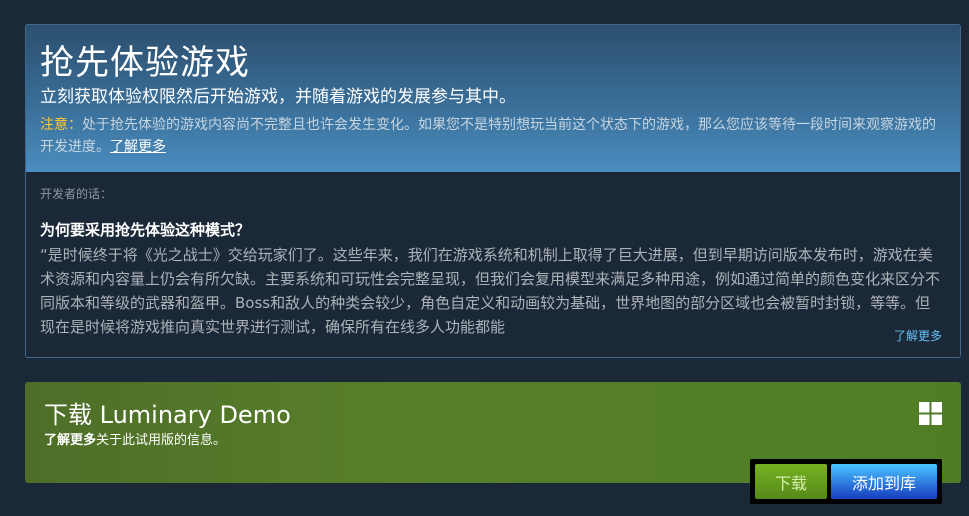 Image resolution: width=969 pixels, height=516 pixels. Describe the element at coordinates (918, 335) in the screenshot. I see `read-more-link: 了解更多` at that location.